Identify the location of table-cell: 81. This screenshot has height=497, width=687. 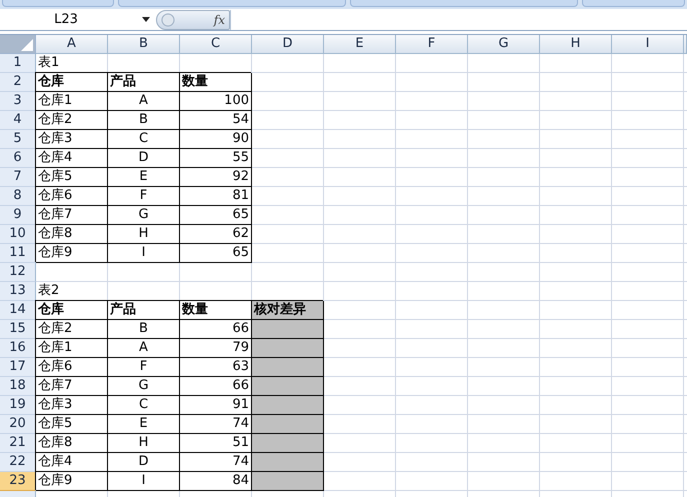
(216, 196).